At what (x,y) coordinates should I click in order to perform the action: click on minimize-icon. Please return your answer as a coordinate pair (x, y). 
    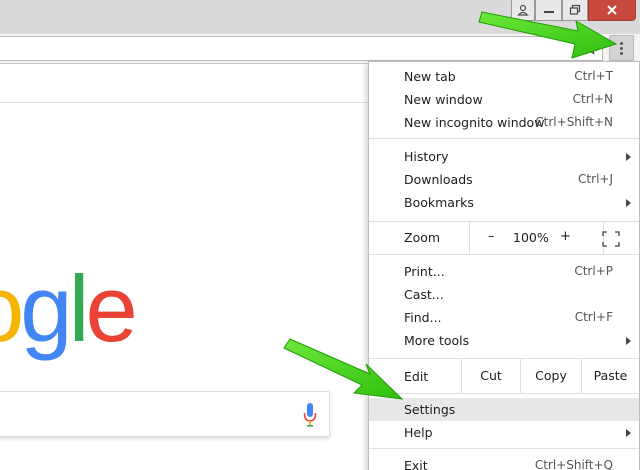
    Looking at the image, I should click on (548, 12).